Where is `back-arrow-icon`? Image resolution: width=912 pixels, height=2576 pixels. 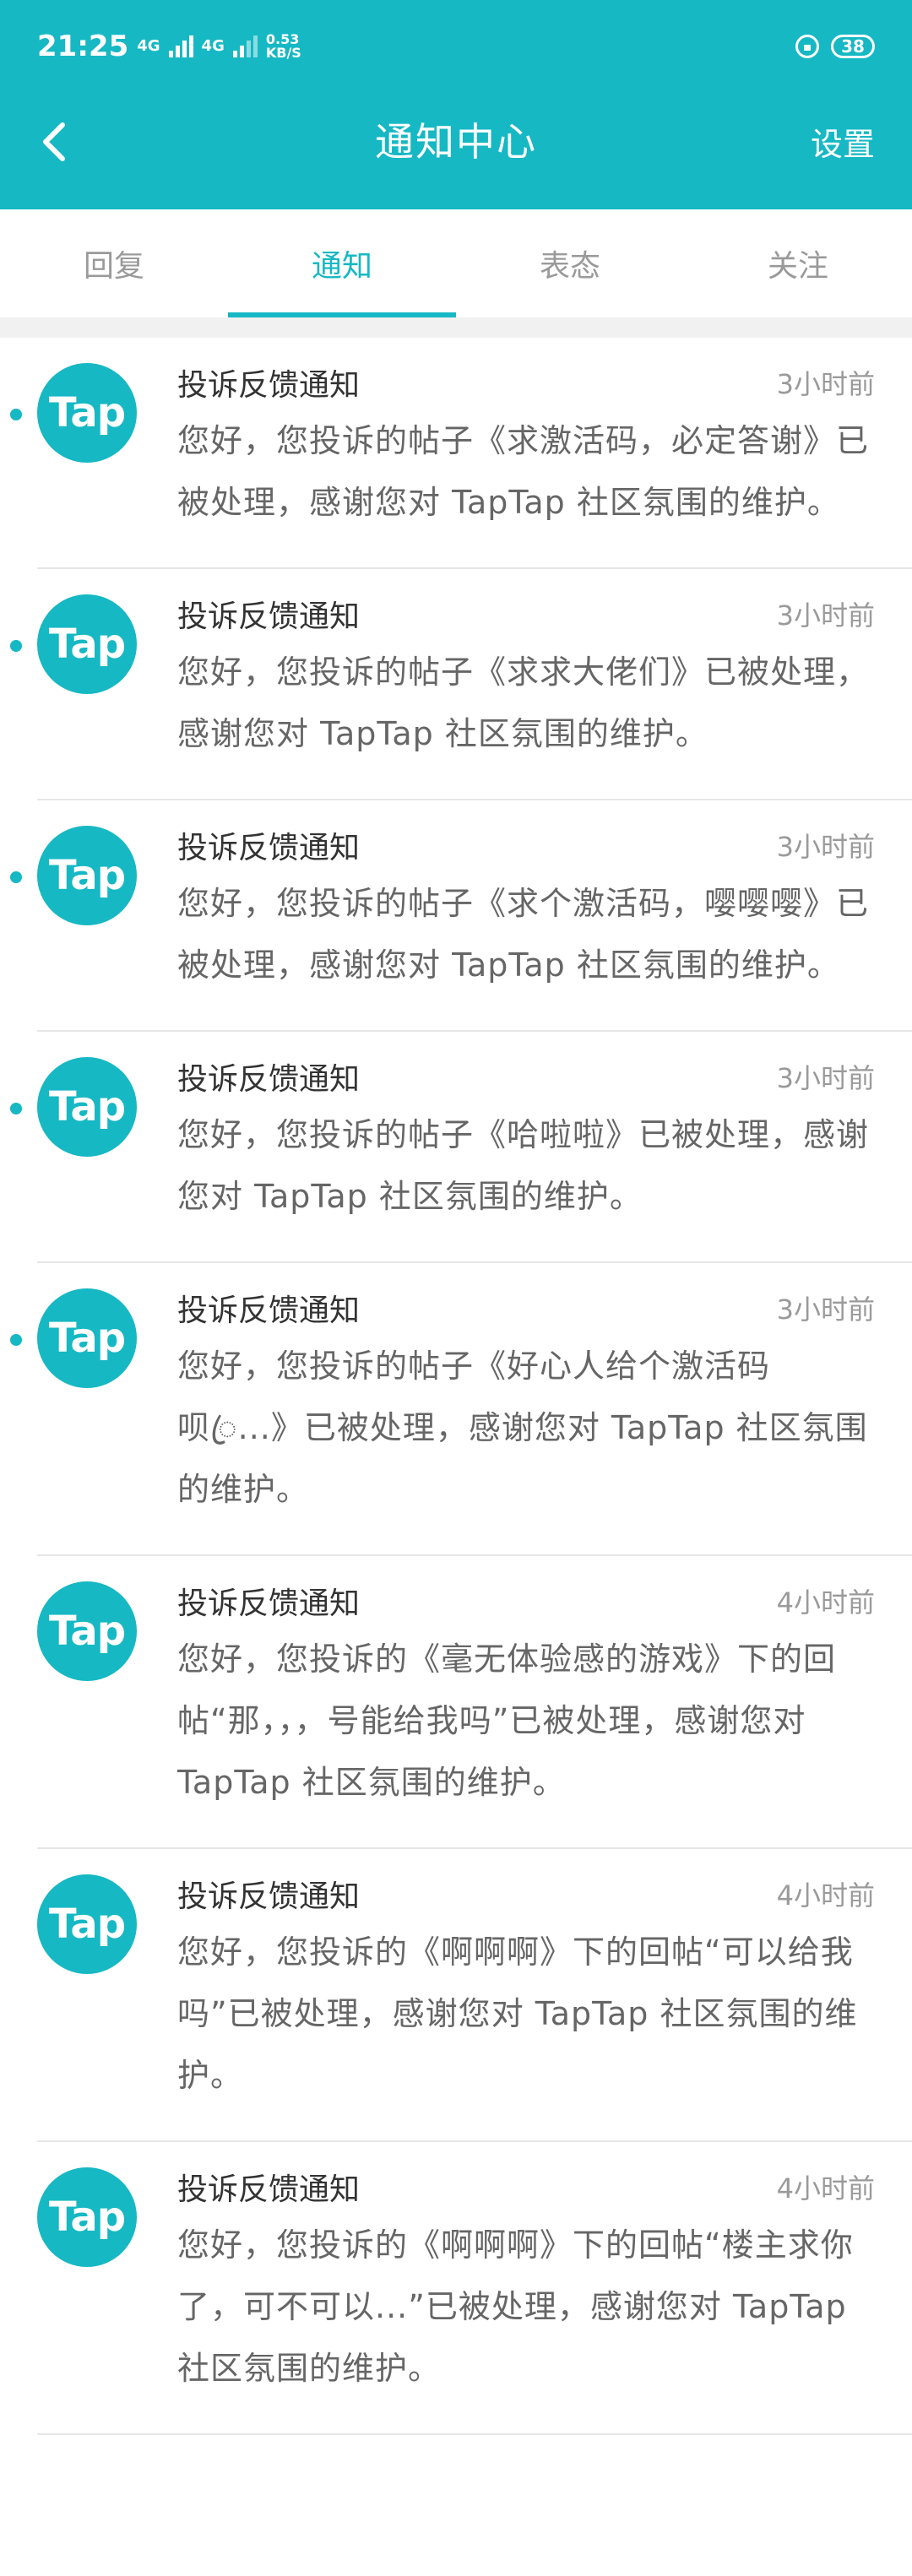 back-arrow-icon is located at coordinates (54, 141).